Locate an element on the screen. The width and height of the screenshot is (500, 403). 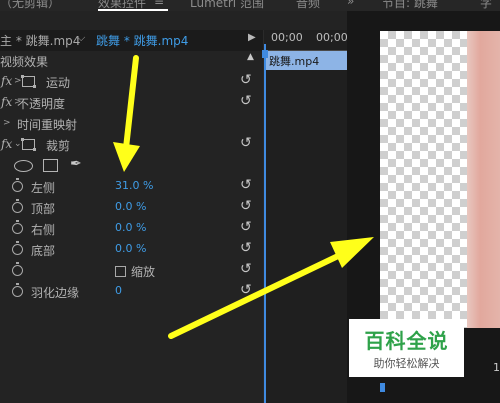
zoom-checkbox-label: 缩放 is located at coordinates (143, 272).